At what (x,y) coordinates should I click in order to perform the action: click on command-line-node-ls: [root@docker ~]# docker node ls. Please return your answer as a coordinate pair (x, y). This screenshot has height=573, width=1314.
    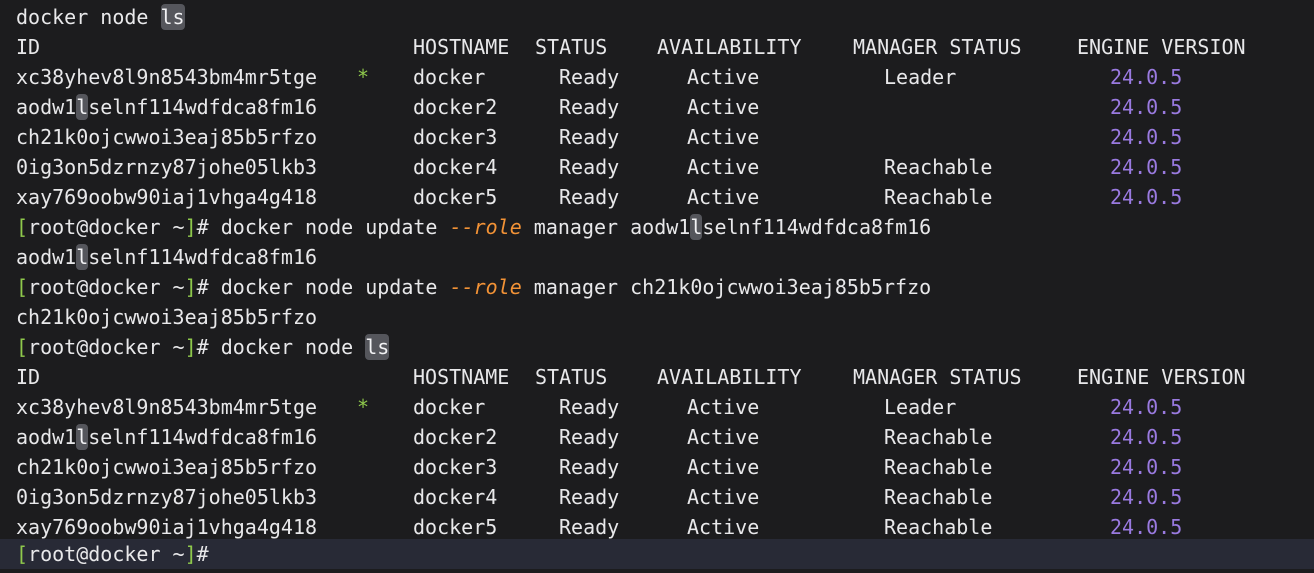
    Looking at the image, I should click on (657, 347).